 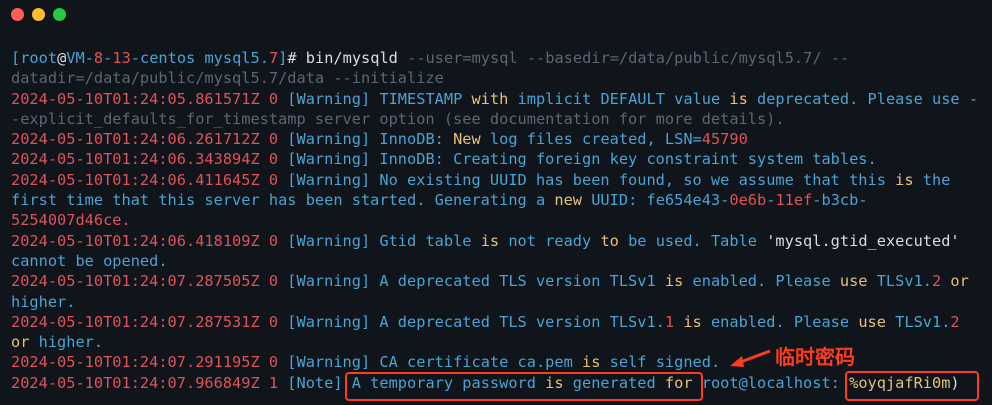 What do you see at coordinates (524, 386) in the screenshot?
I see `highlight-box-message` at bounding box center [524, 386].